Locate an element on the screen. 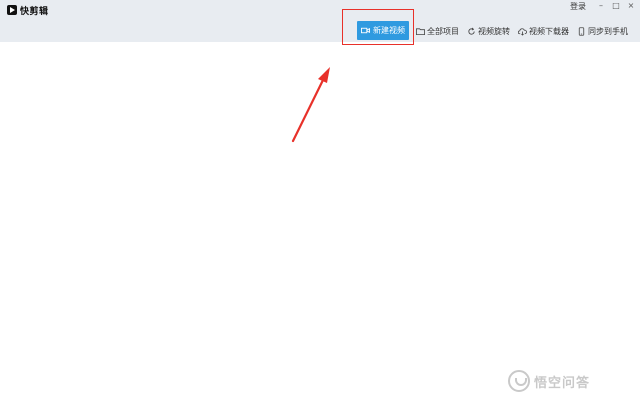  video-camera-icon is located at coordinates (365, 30).